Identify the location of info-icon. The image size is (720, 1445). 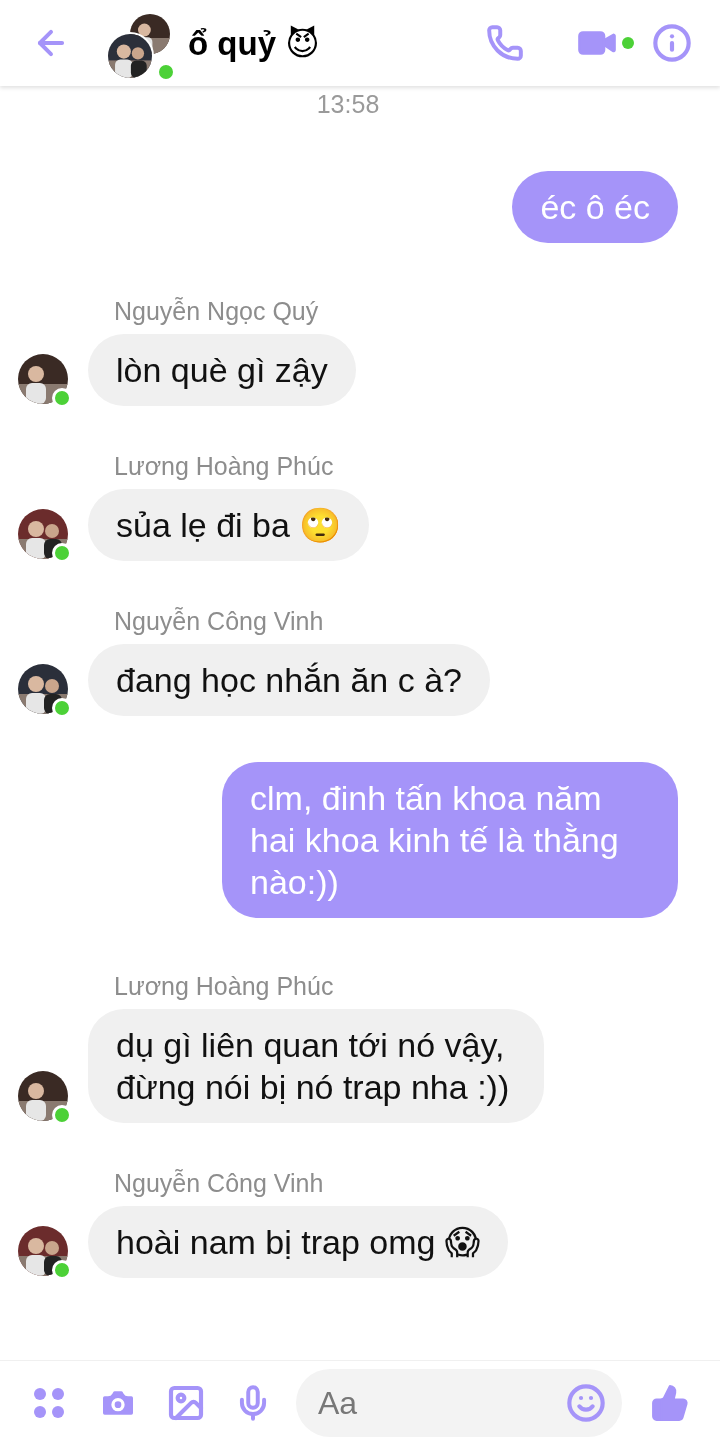
(672, 43).